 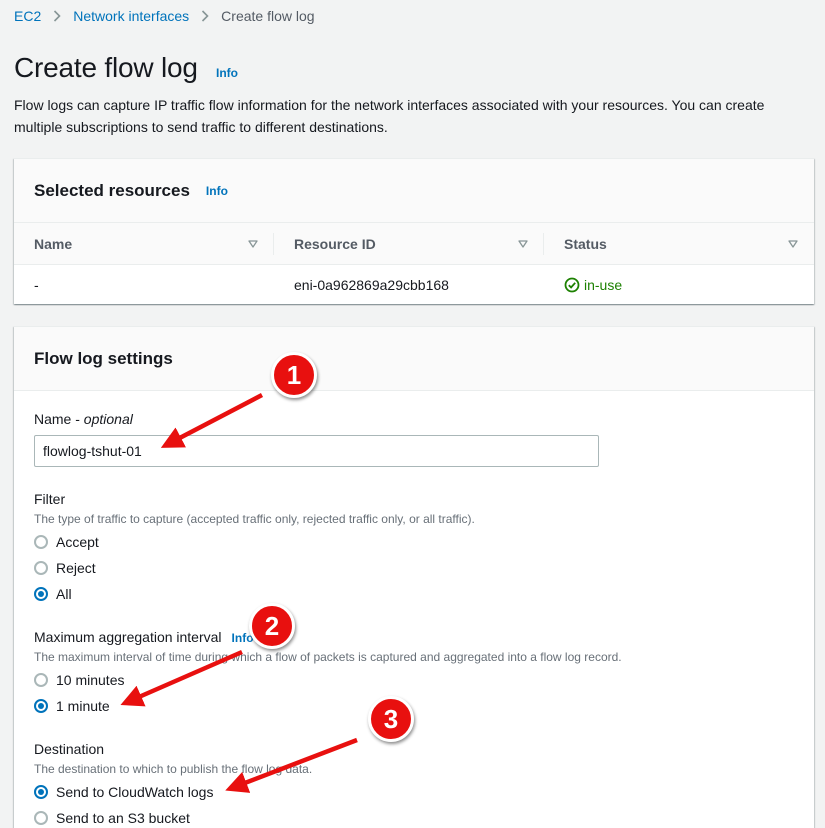 I want to click on breadcrumb-current: Create flow log, so click(x=268, y=16).